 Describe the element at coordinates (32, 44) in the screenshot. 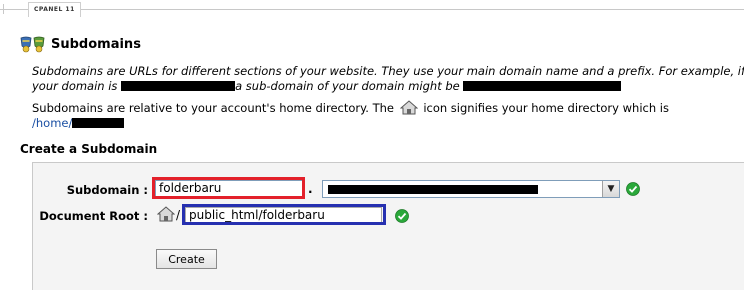

I see `subdomains-icon` at that location.